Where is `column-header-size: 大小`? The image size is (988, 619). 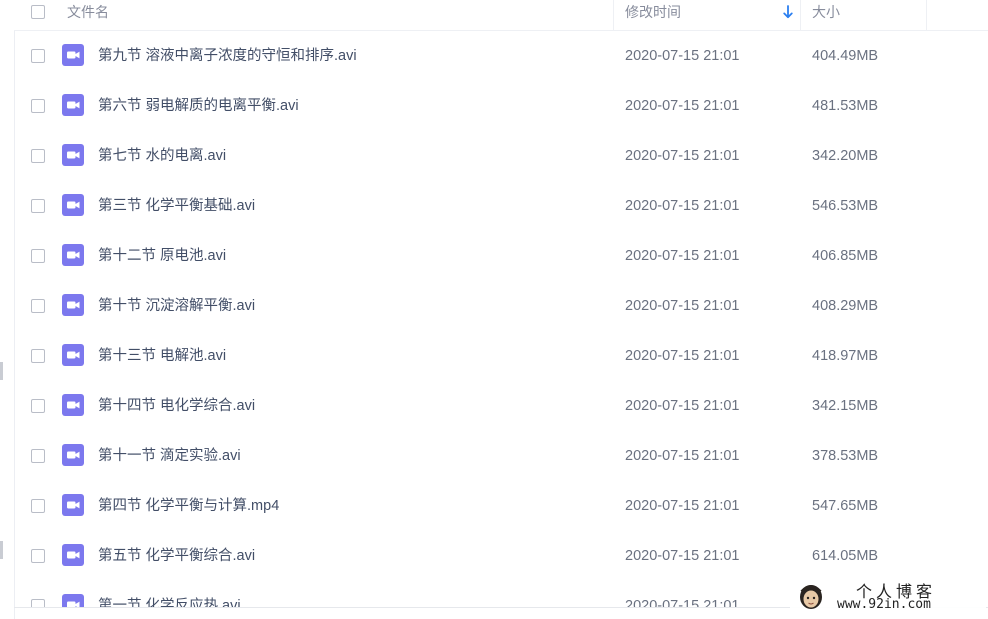 column-header-size: 大小 is located at coordinates (826, 15).